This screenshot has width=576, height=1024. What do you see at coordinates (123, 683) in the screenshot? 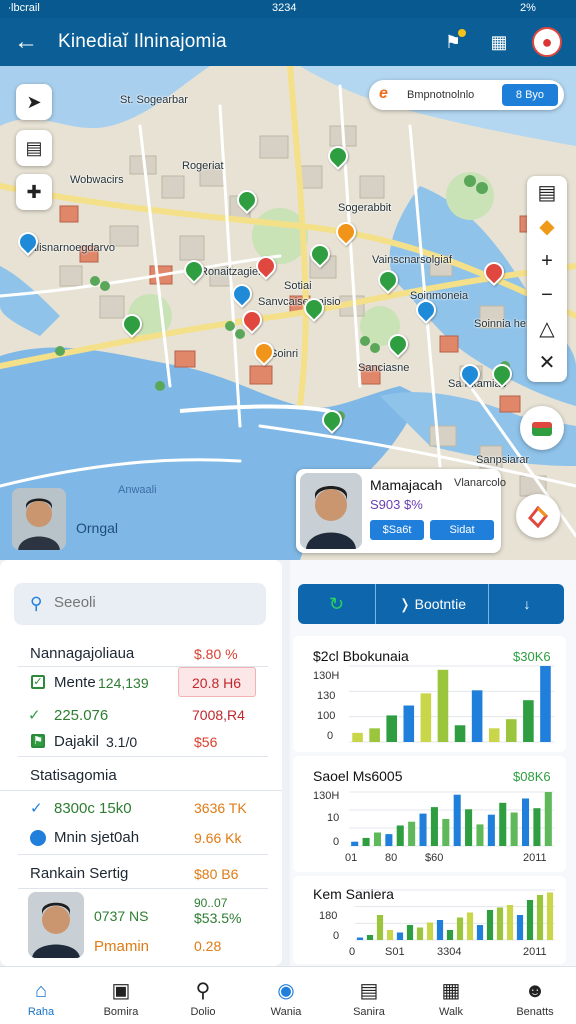
I see `list-item-number: 124,139` at bounding box center [123, 683].